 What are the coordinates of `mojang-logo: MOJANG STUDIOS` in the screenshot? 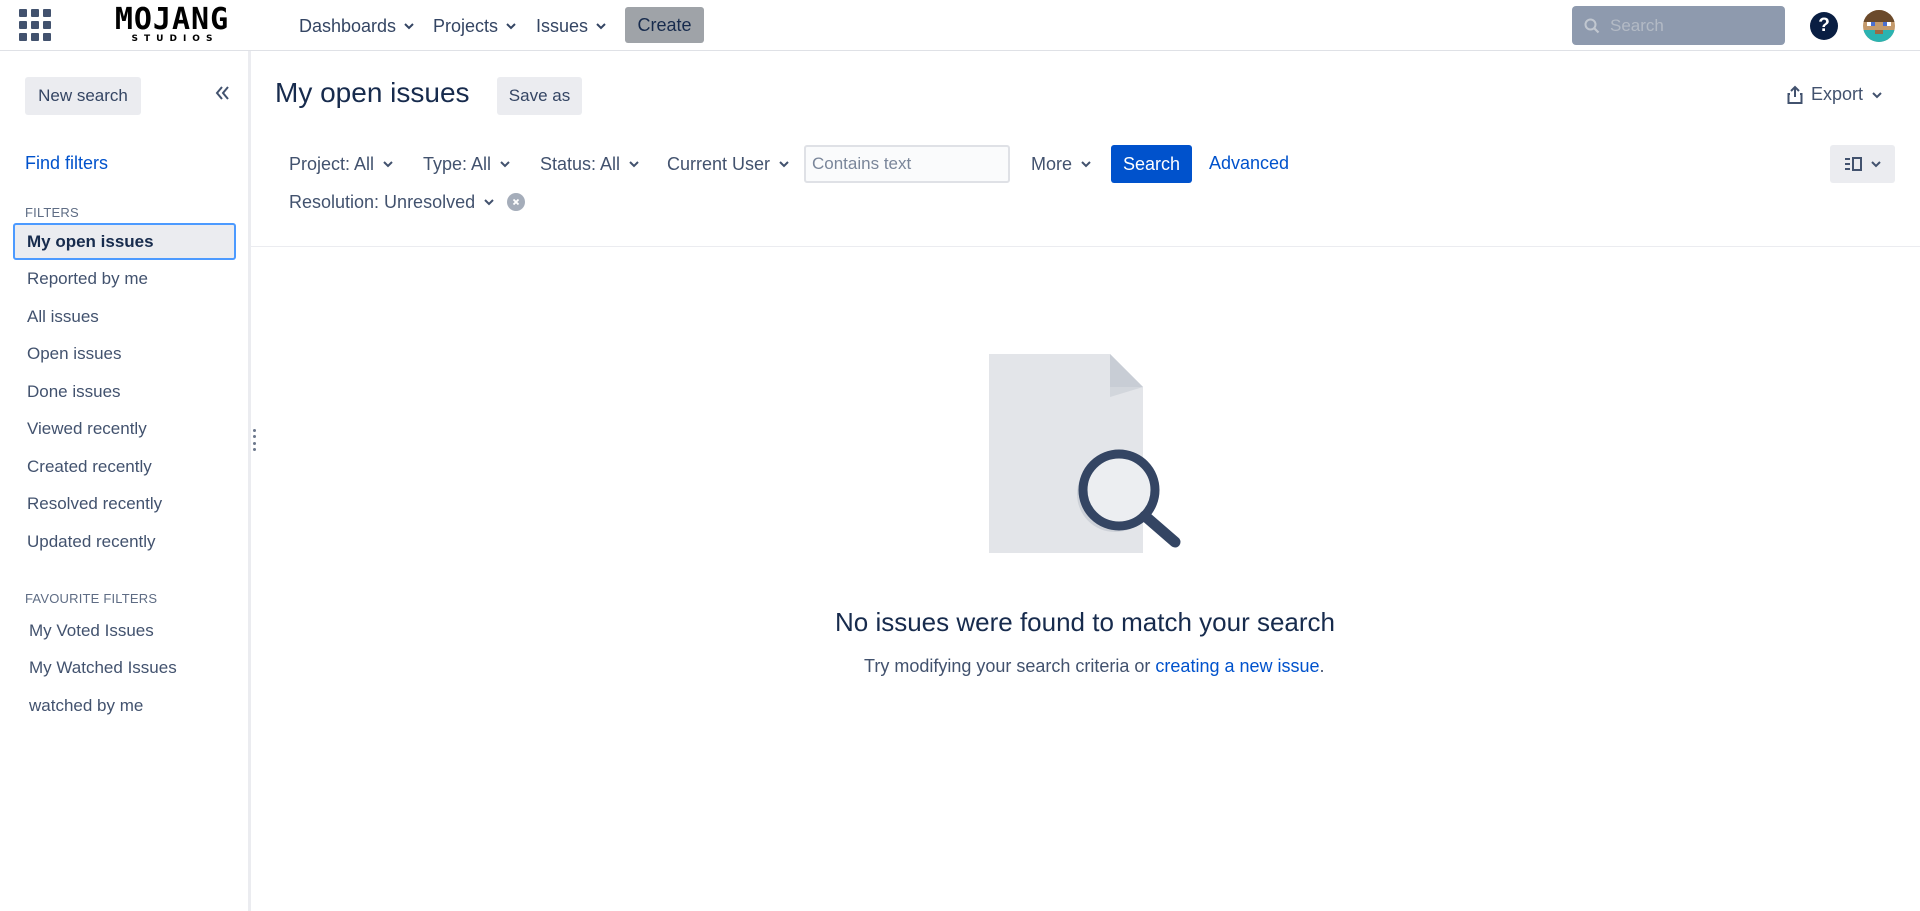 It's located at (172, 23).